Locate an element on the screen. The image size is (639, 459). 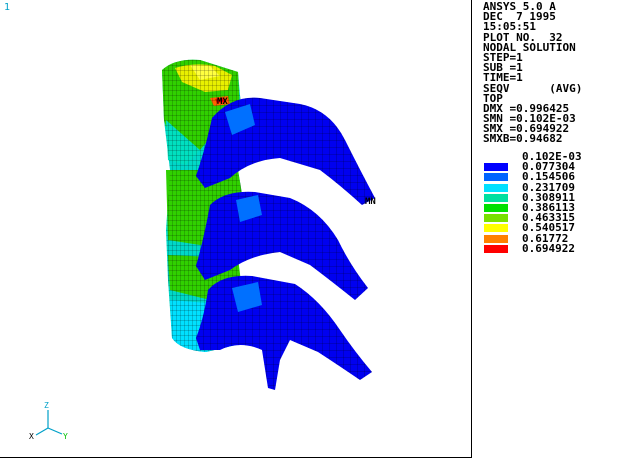
triad-y-label: Y is located at coordinates (65, 436).